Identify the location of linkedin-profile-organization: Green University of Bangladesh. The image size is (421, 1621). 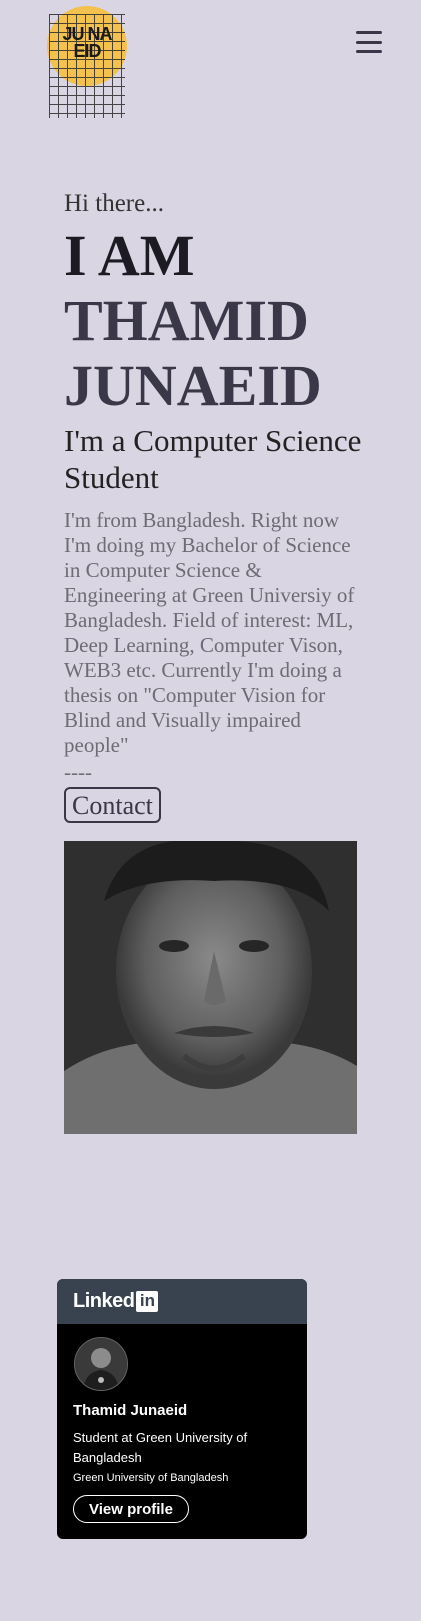
(151, 1478).